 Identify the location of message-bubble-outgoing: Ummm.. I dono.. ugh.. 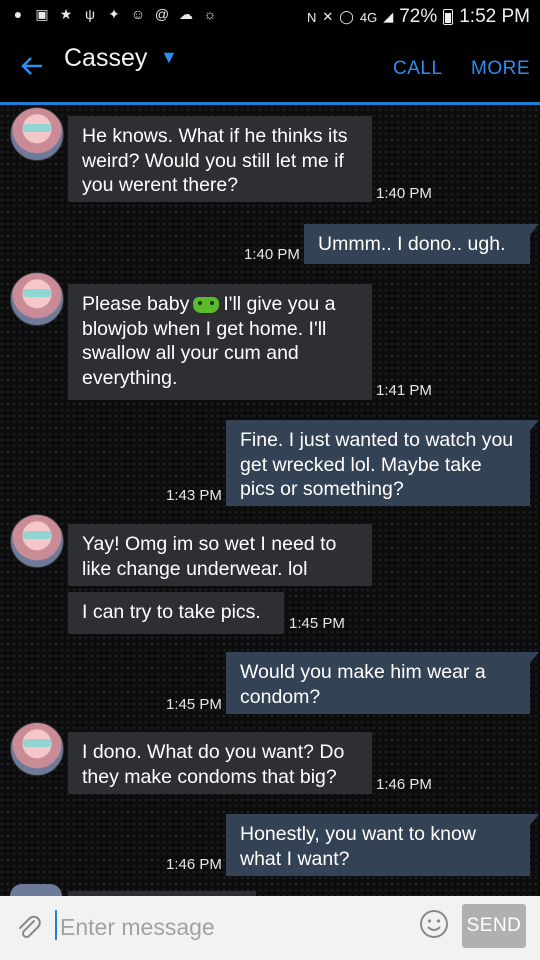
(421, 244).